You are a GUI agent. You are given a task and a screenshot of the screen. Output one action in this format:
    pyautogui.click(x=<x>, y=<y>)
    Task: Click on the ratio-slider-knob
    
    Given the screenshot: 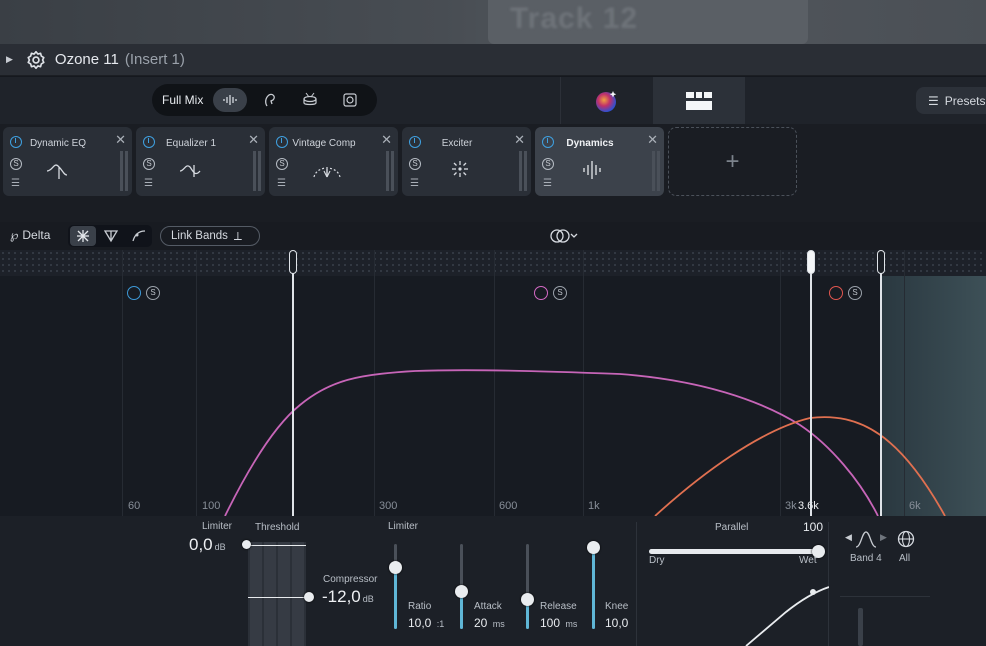 What is the action you would take?
    pyautogui.click(x=395, y=567)
    